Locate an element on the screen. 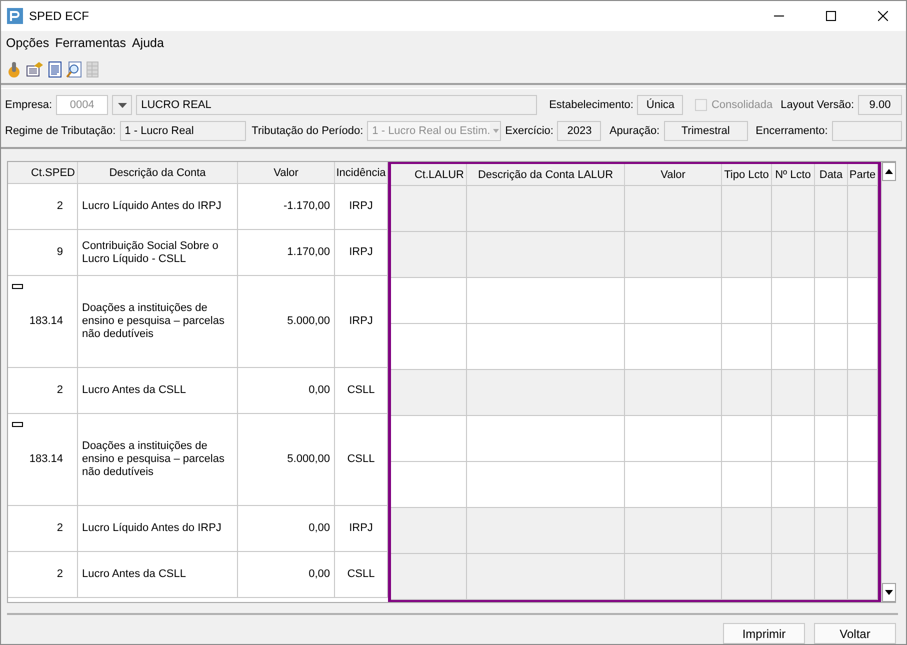 Image resolution: width=907 pixels, height=645 pixels. app-logo-icon is located at coordinates (15, 16).